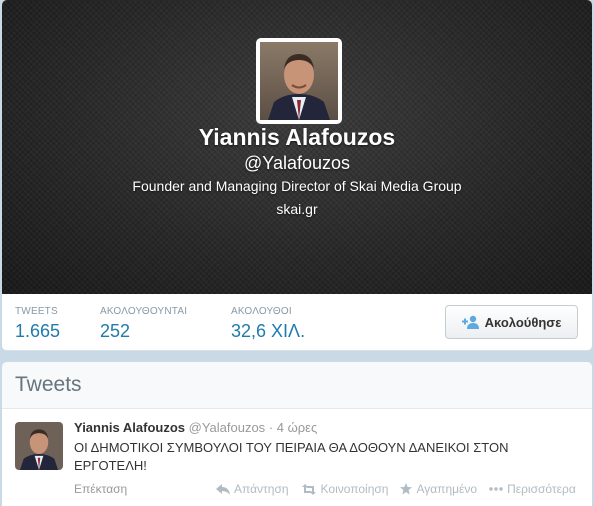  Describe the element at coordinates (48, 384) in the screenshot. I see `tweets-title: Tweets` at that location.